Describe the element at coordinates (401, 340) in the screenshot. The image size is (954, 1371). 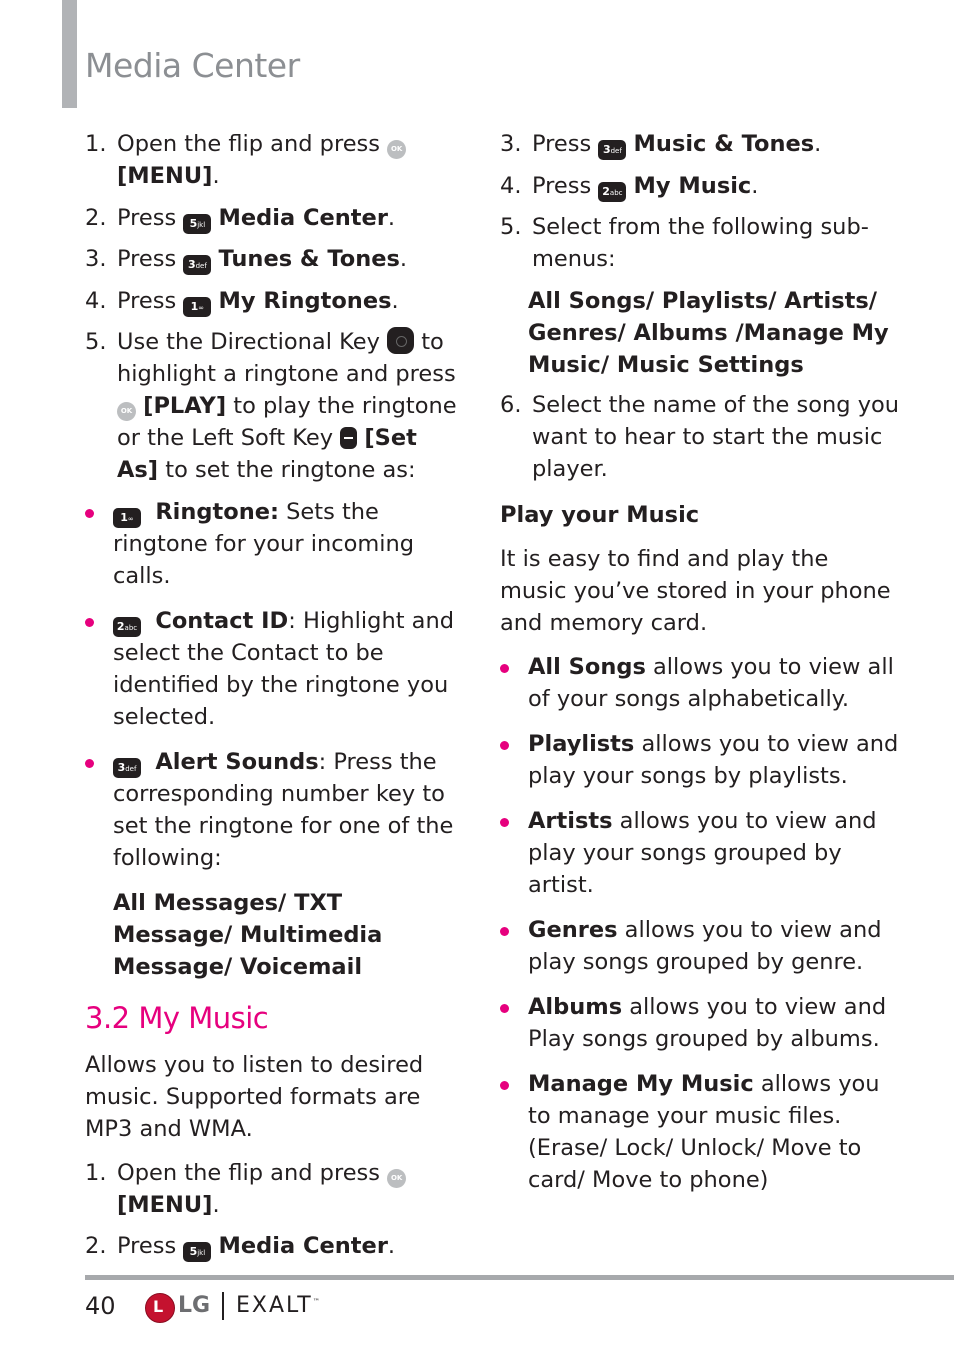
I see `directional-key-icon` at that location.